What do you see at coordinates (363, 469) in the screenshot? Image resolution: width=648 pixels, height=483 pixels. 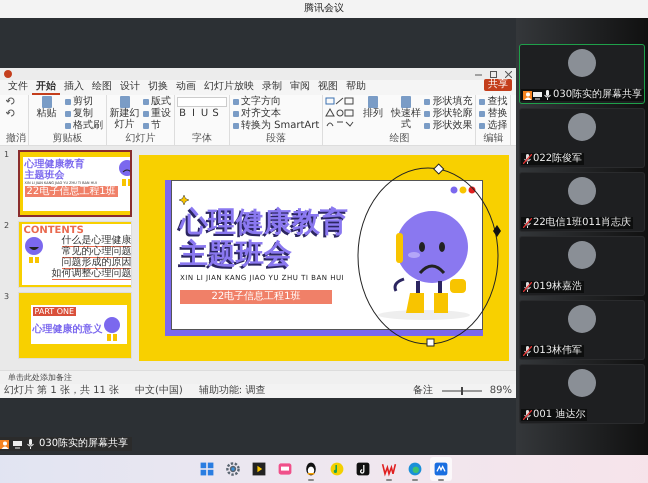 I see `note-icon` at bounding box center [363, 469].